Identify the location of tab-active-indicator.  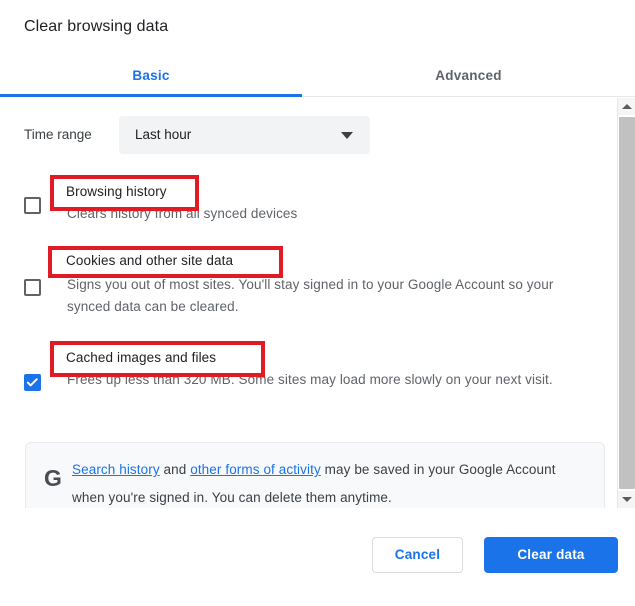
(151, 95).